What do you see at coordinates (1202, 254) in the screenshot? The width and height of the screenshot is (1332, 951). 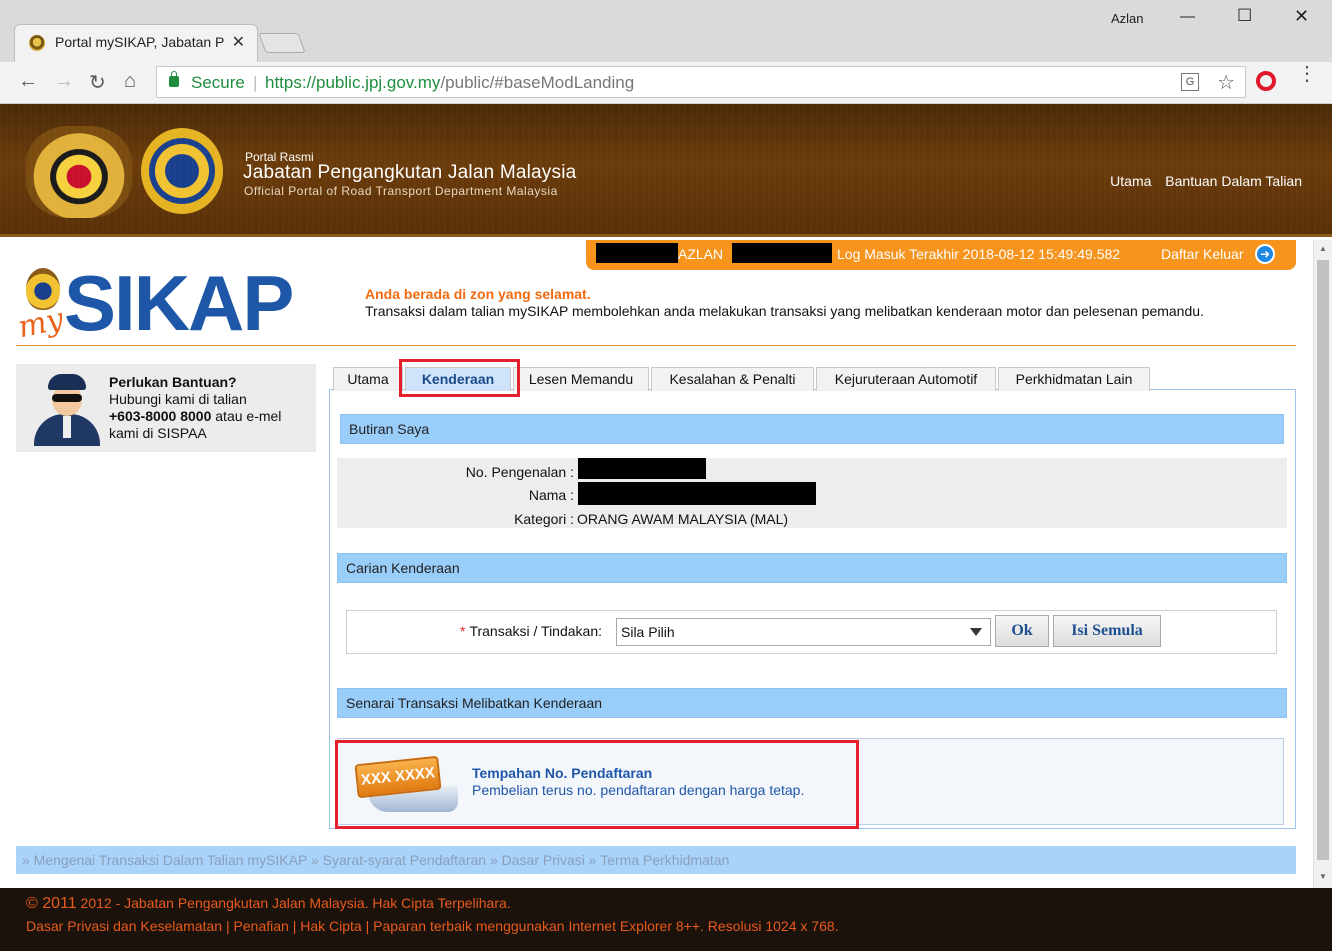 I see `logout-link: Daftar Keluar` at bounding box center [1202, 254].